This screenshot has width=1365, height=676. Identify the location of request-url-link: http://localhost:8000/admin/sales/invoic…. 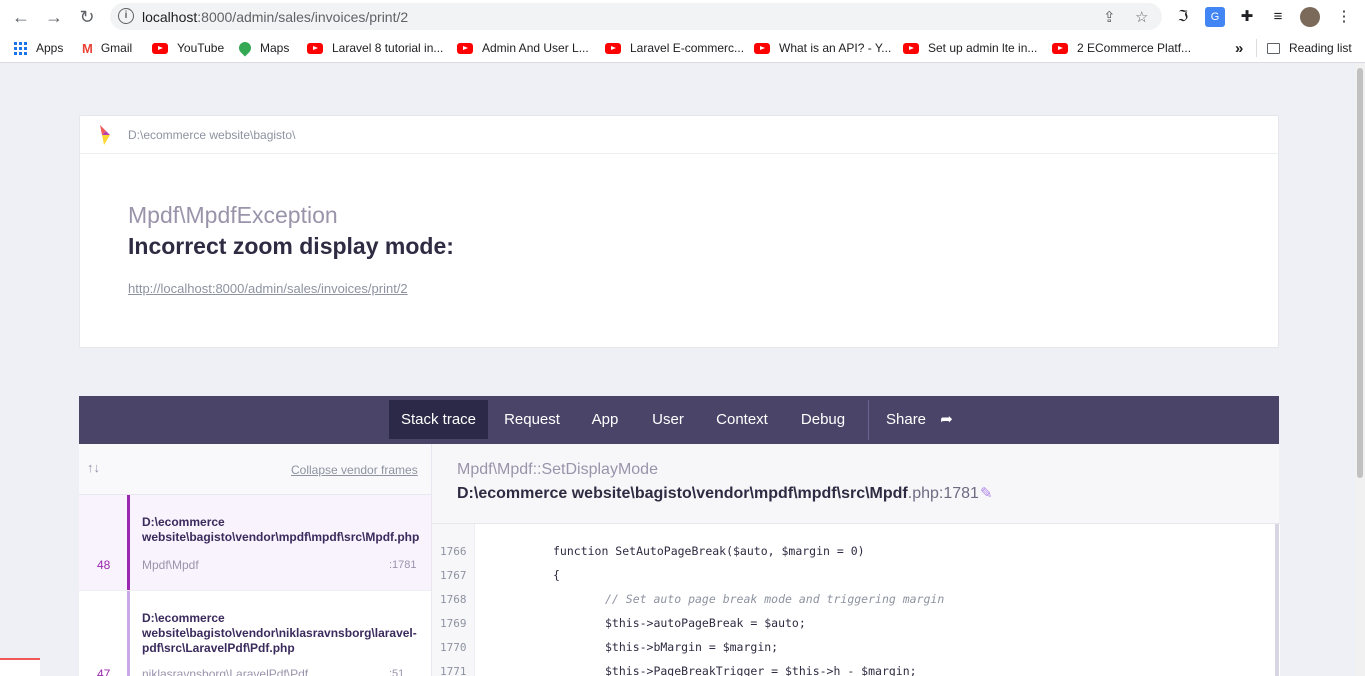
(268, 288).